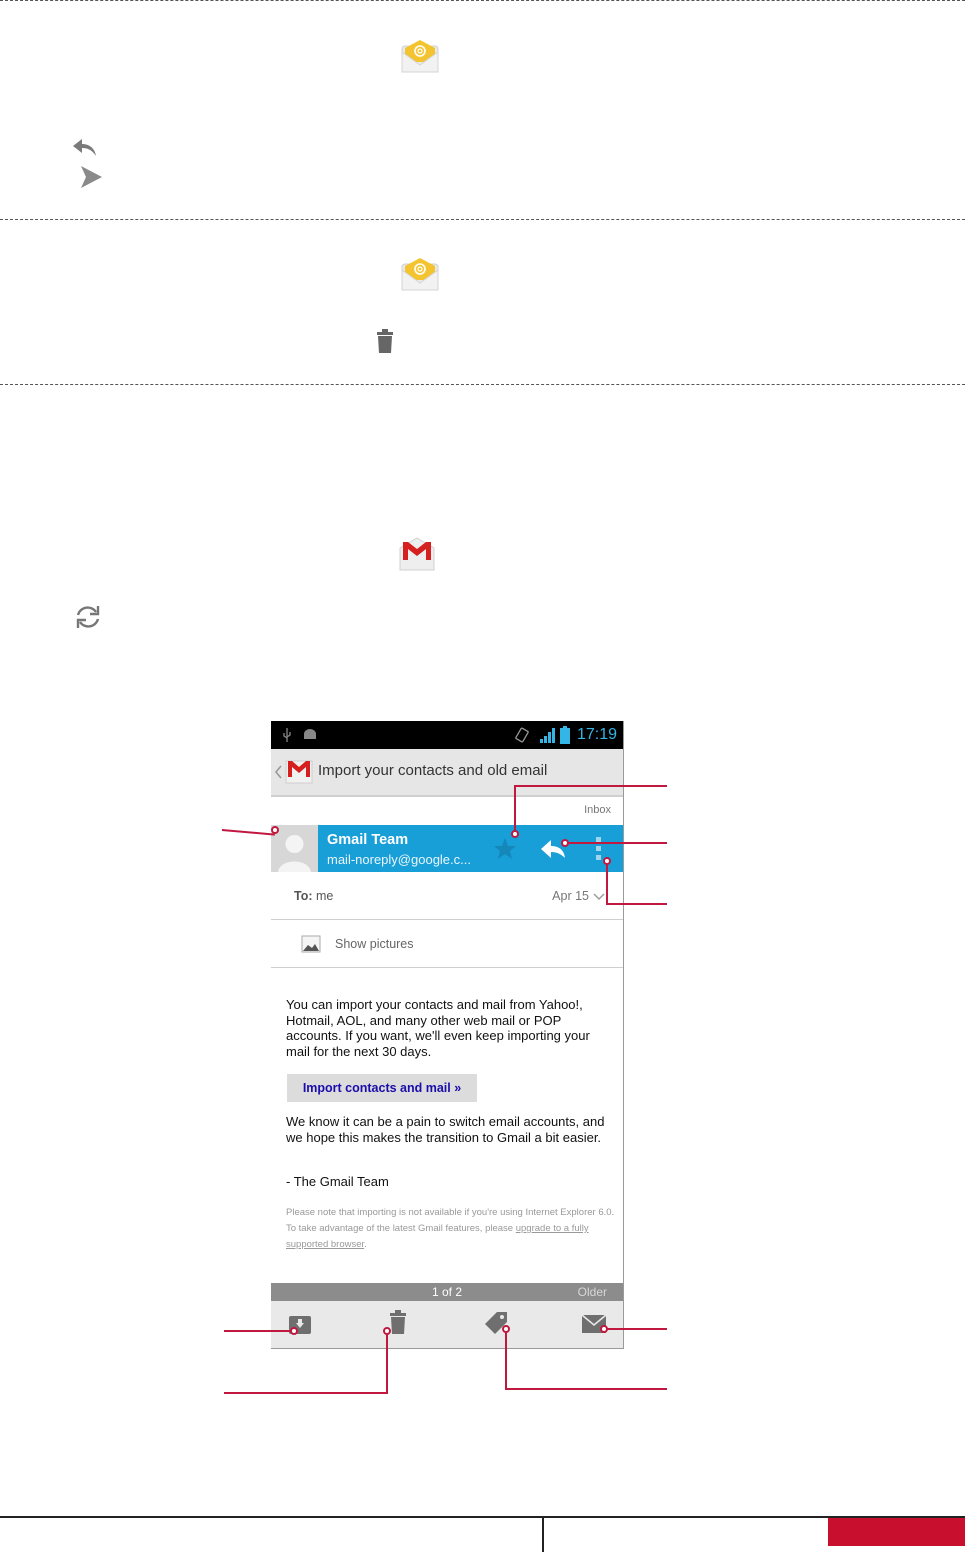 The height and width of the screenshot is (1552, 965). I want to click on action-bar: Import your contacts and old email, so click(447, 773).